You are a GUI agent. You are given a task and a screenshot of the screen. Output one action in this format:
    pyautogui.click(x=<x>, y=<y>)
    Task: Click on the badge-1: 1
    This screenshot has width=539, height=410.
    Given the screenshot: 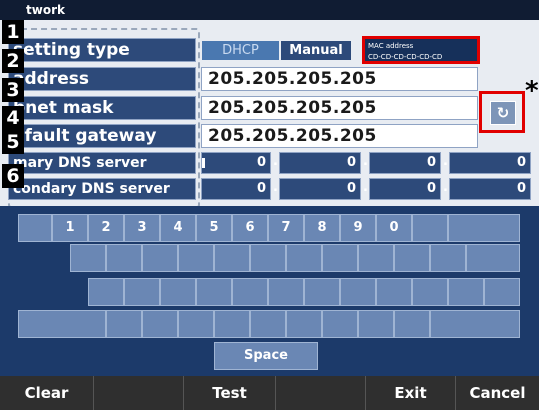 What is the action you would take?
    pyautogui.click(x=13, y=32)
    